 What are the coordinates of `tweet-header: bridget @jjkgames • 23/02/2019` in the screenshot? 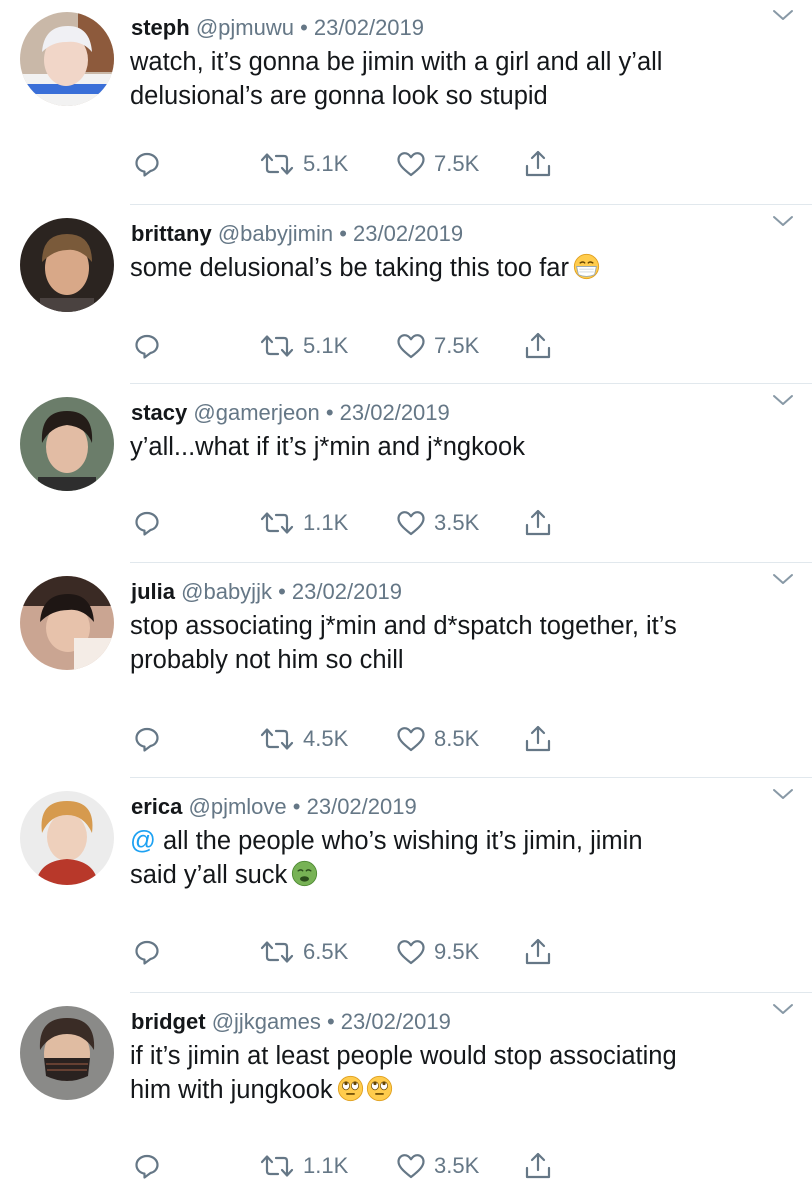 It's located at (291, 1022).